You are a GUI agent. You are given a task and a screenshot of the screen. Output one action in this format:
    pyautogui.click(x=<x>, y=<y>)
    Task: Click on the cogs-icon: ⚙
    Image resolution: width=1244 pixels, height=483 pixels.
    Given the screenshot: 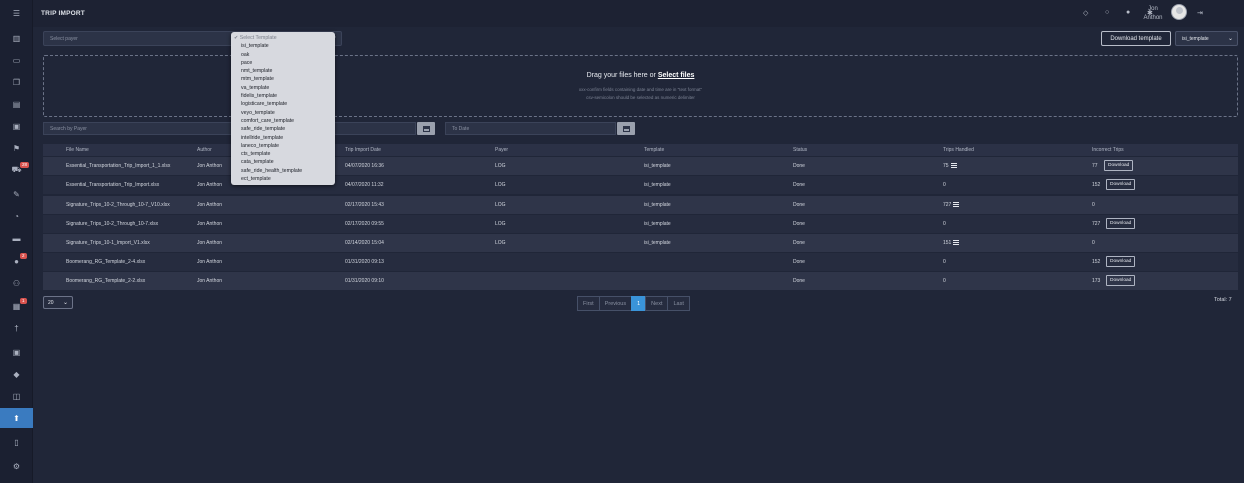 What is the action you would take?
    pyautogui.click(x=16, y=466)
    